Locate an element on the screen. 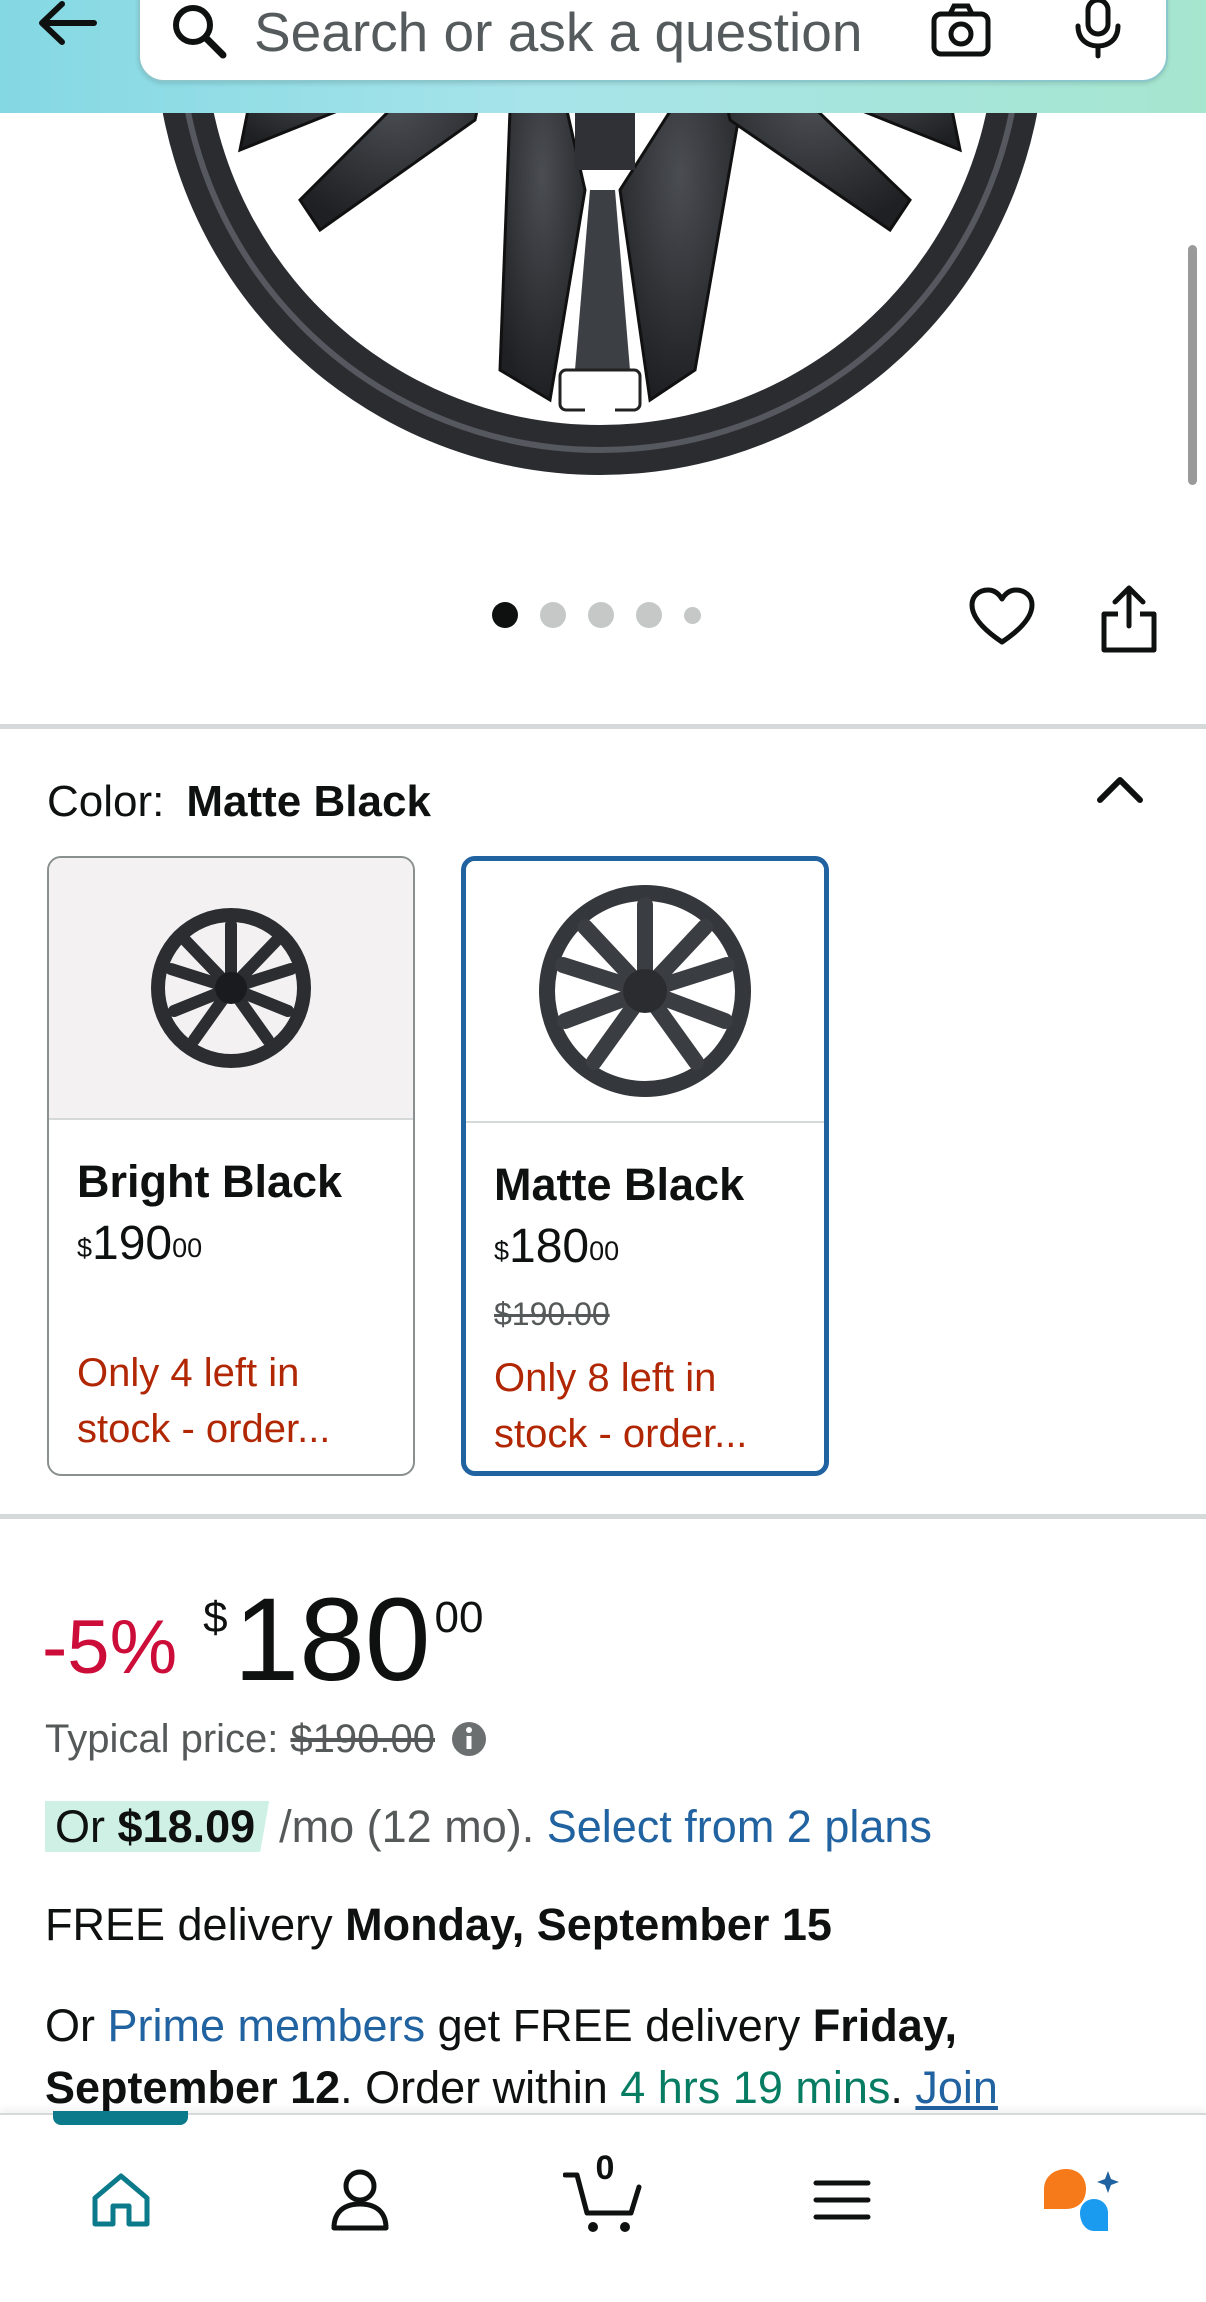 The image size is (1206, 2302). search-icon is located at coordinates (200, 32).